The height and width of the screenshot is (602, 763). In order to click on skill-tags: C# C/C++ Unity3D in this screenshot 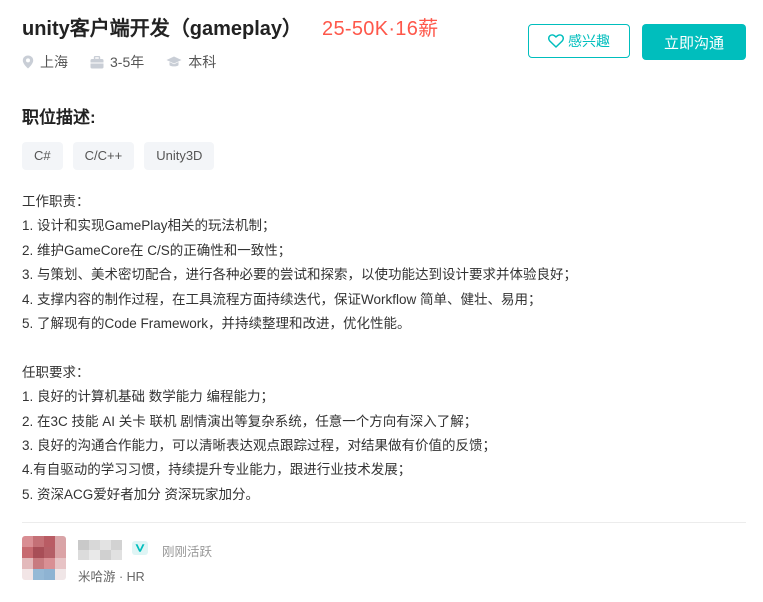, I will do `click(123, 156)`.